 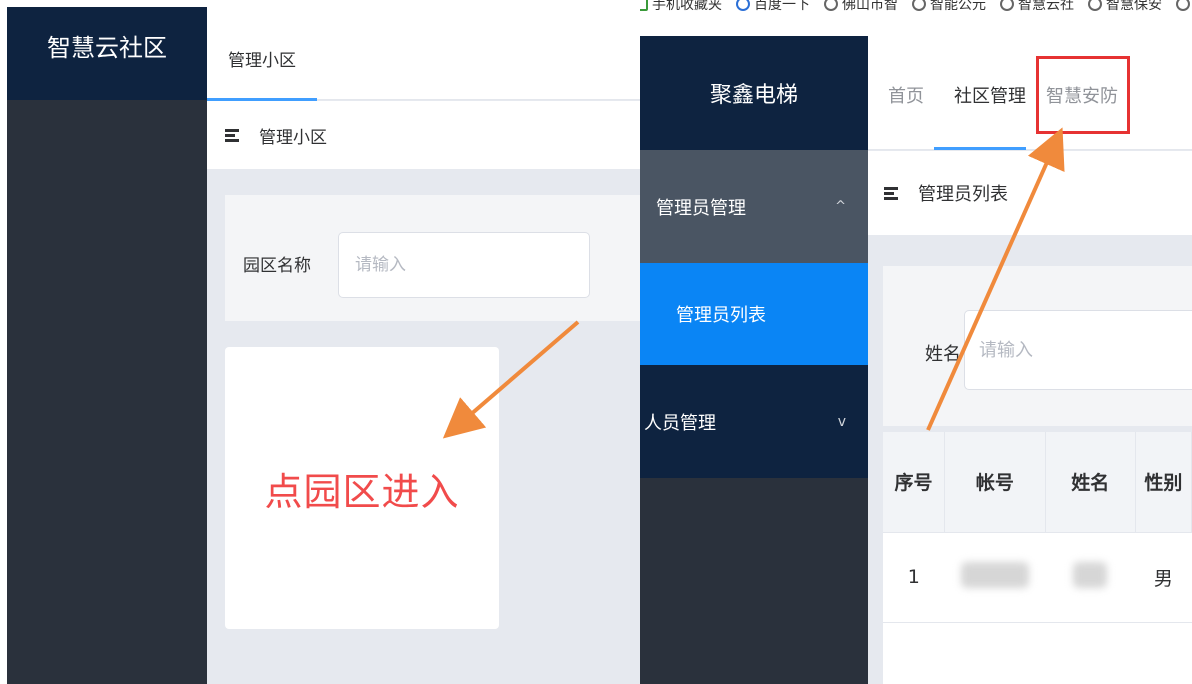 What do you see at coordinates (423, 135) in the screenshot?
I see `left-breadcrumb: 管理小区` at bounding box center [423, 135].